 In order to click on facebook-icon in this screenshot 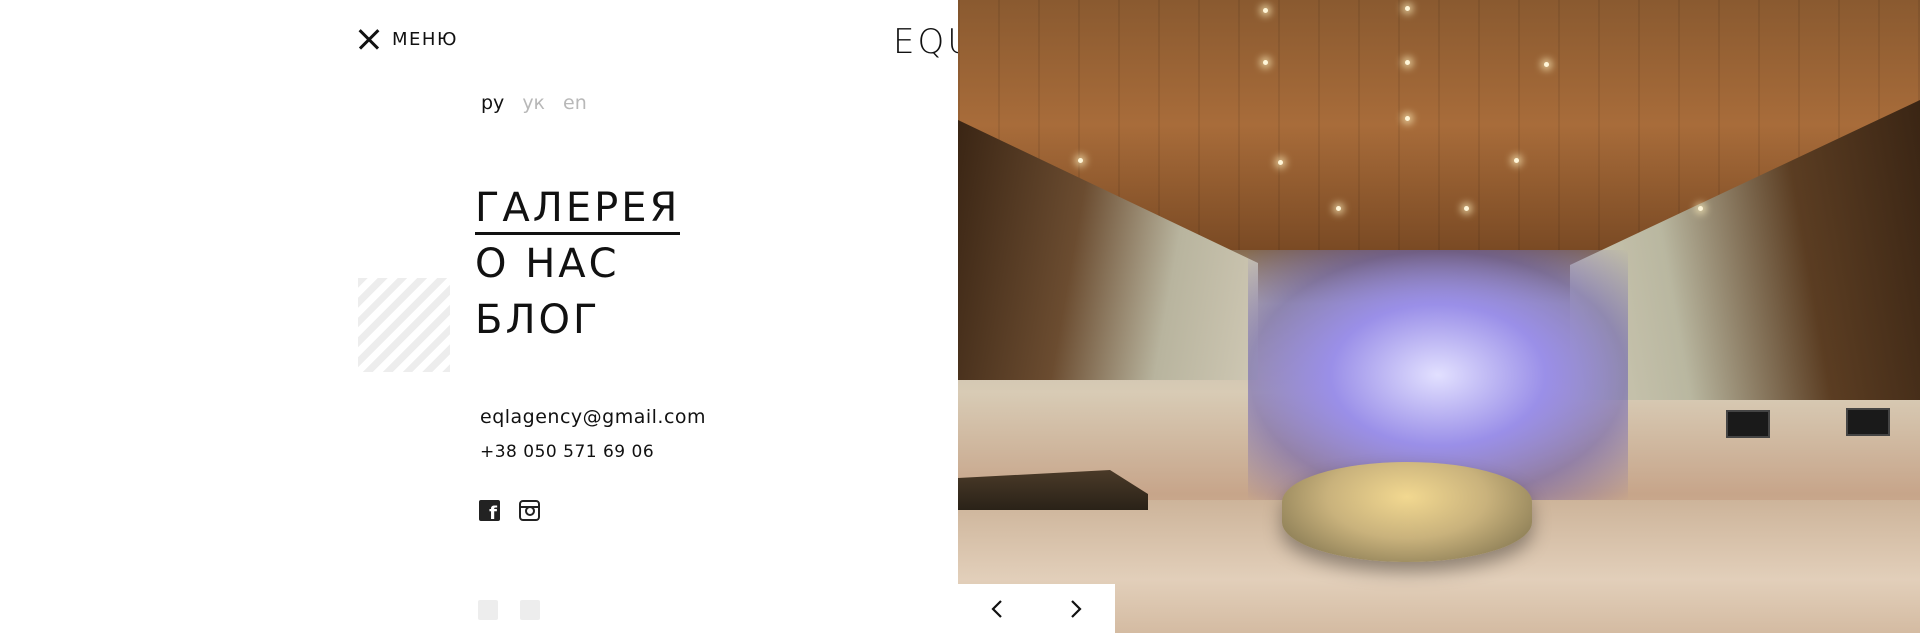, I will do `click(489, 512)`.